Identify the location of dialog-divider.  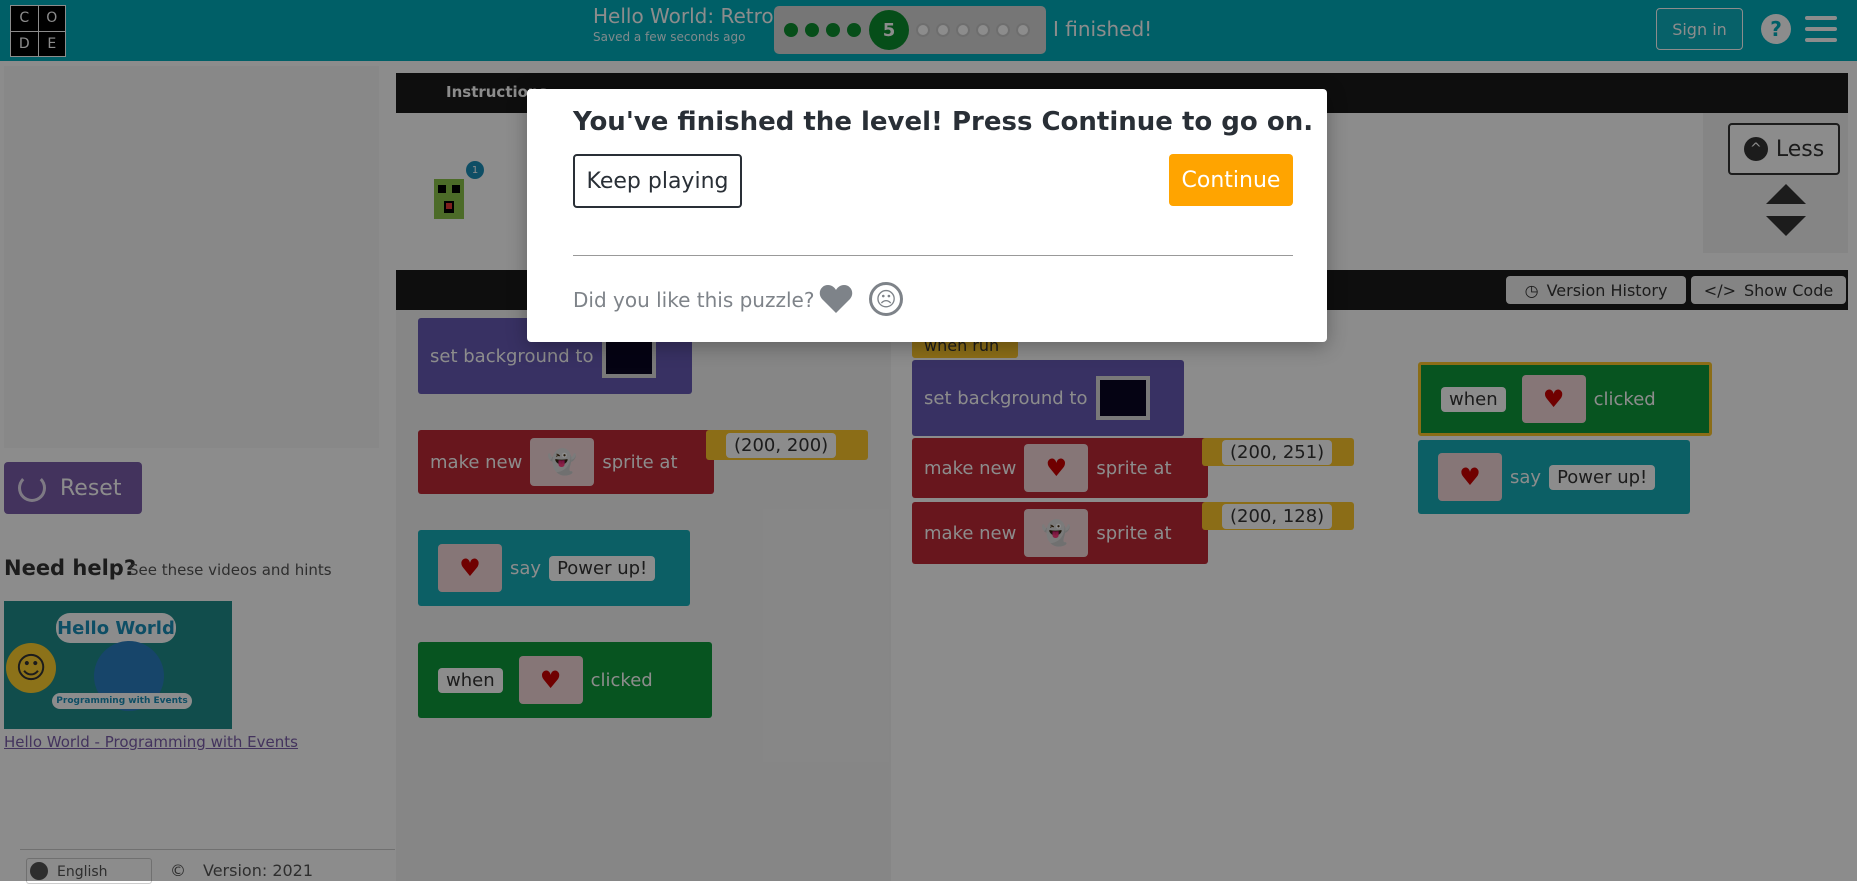
(933, 255).